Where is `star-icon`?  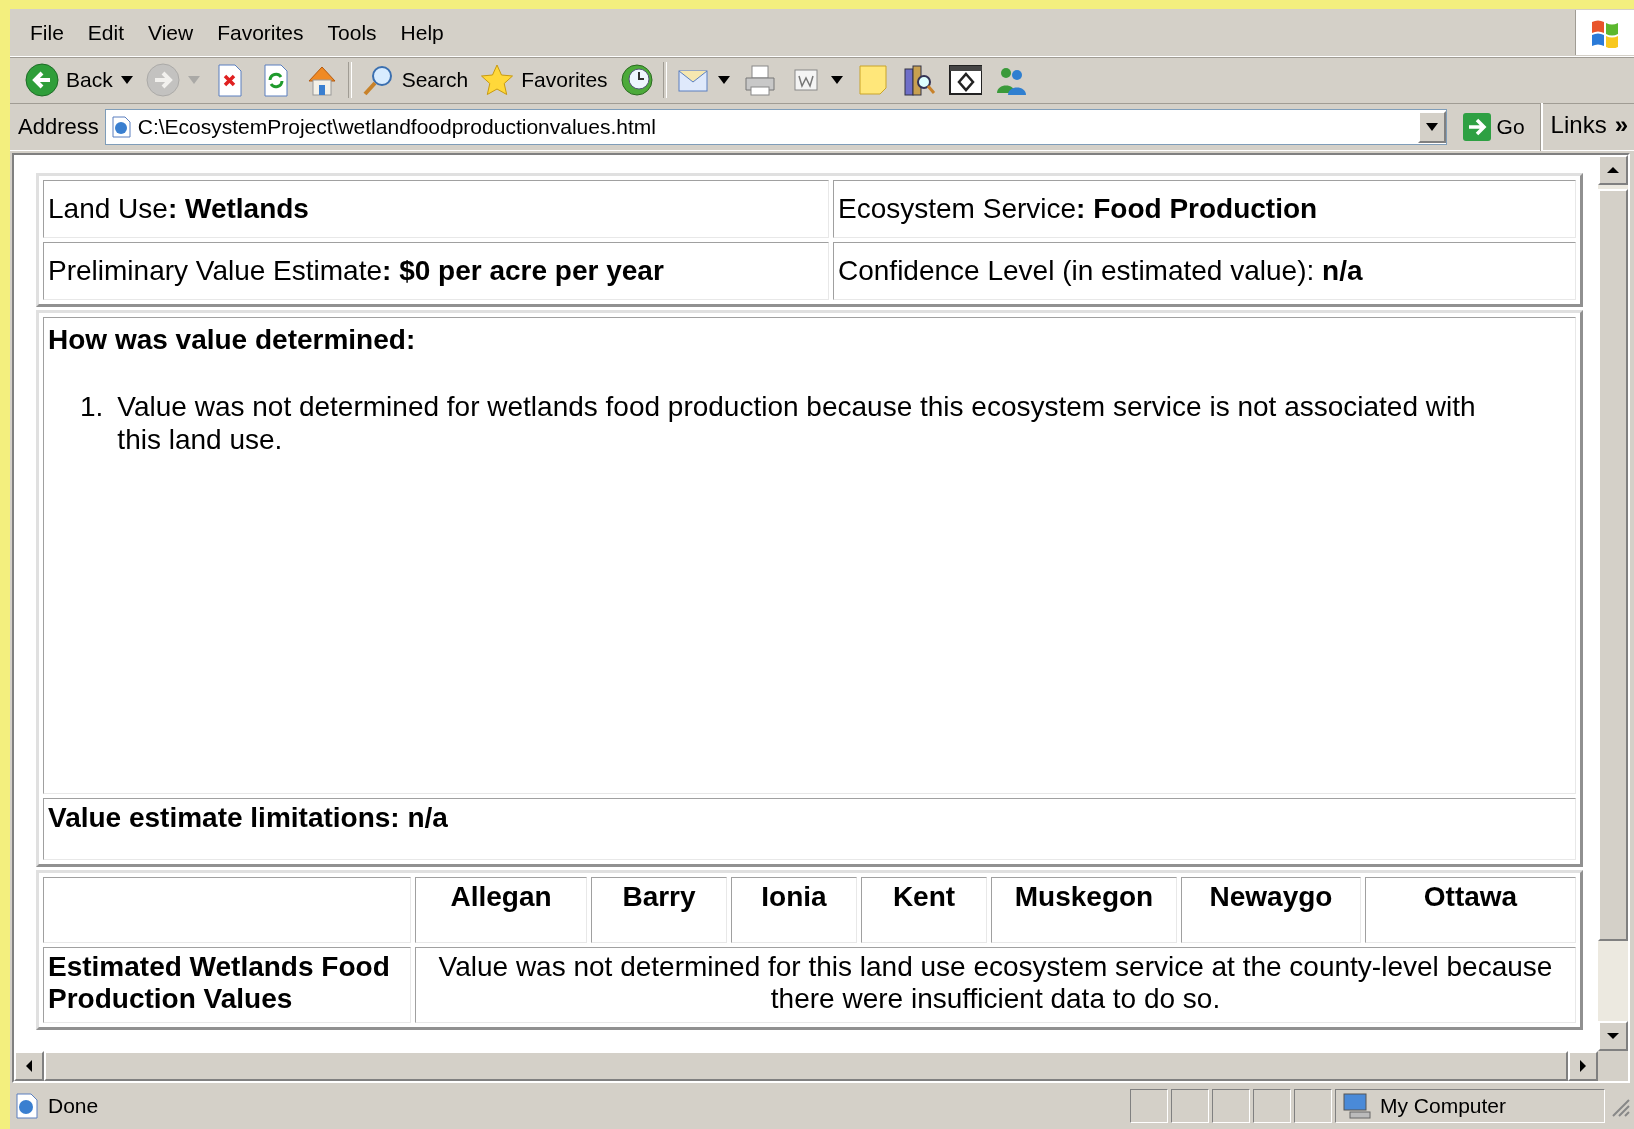
star-icon is located at coordinates (497, 80).